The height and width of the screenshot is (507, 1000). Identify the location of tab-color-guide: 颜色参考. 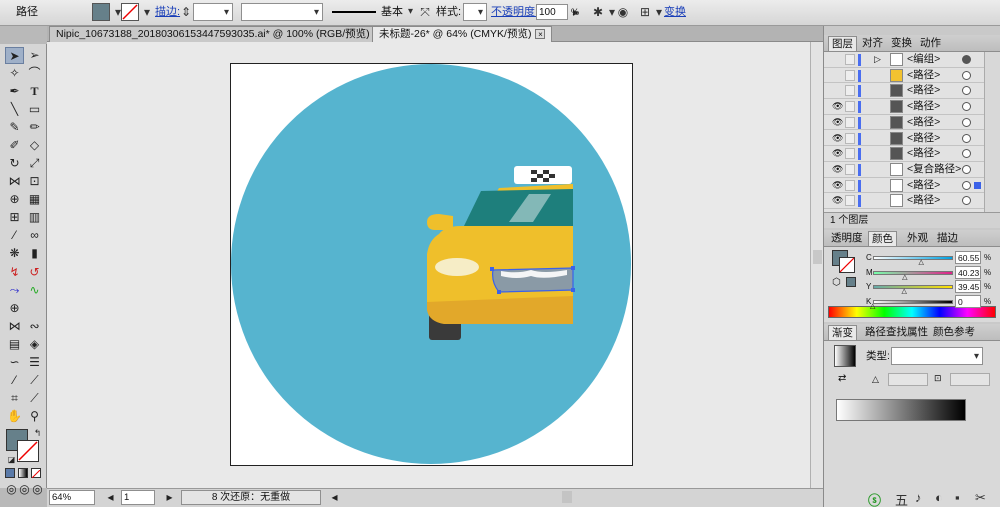
(954, 332).